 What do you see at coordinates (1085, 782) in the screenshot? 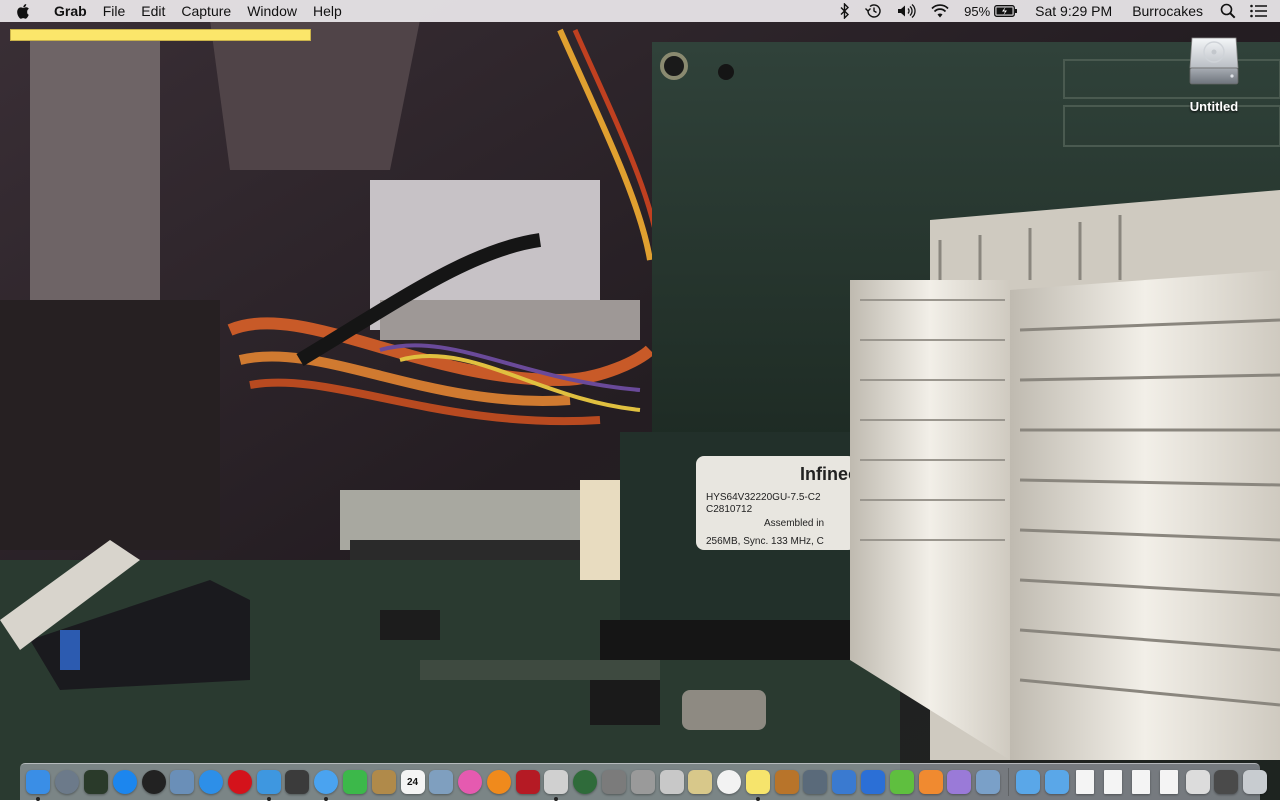
I see `dock-document-1-icon` at bounding box center [1085, 782].